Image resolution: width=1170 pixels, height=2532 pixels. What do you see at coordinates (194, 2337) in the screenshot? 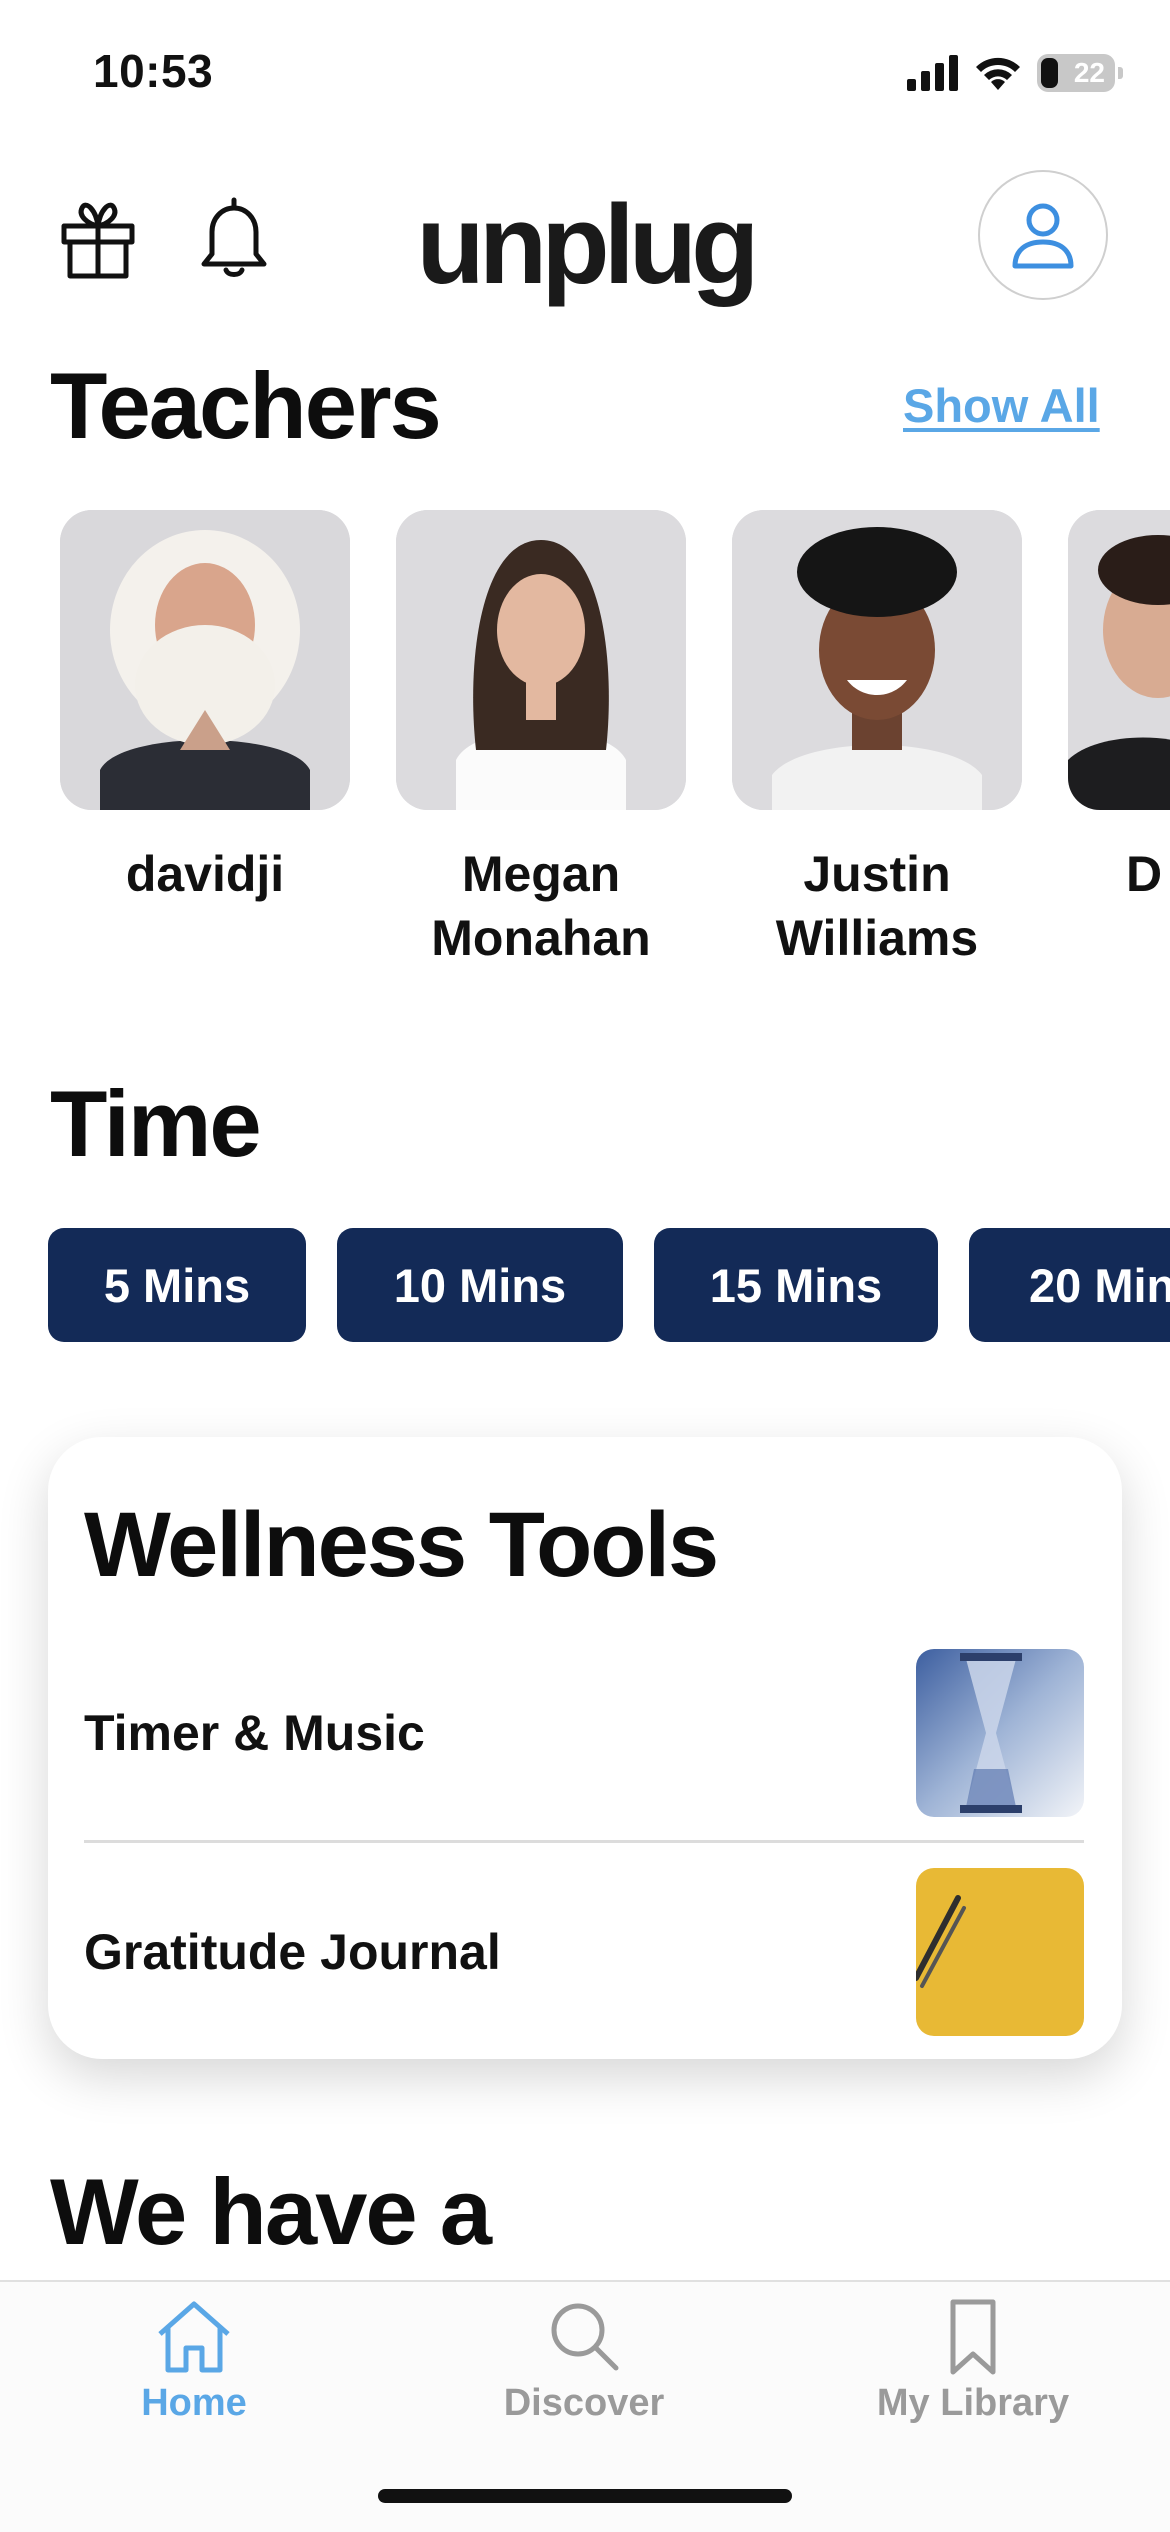
I see `home-icon` at bounding box center [194, 2337].